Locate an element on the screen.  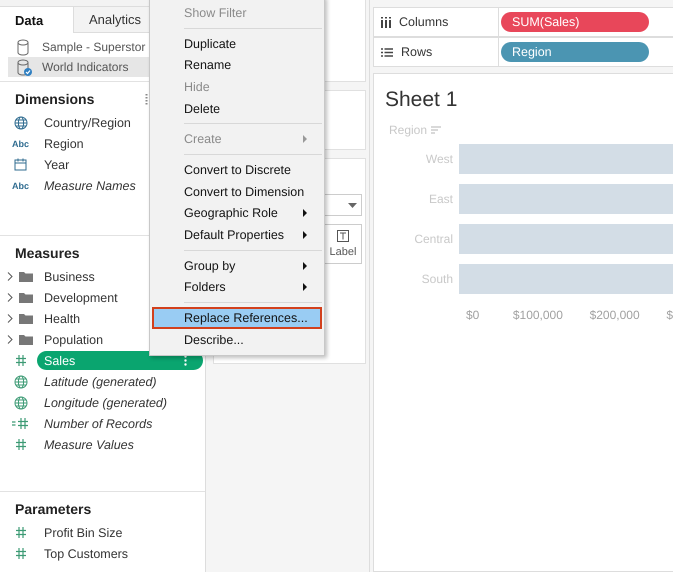
caret-icon is located at coordinates (352, 205).